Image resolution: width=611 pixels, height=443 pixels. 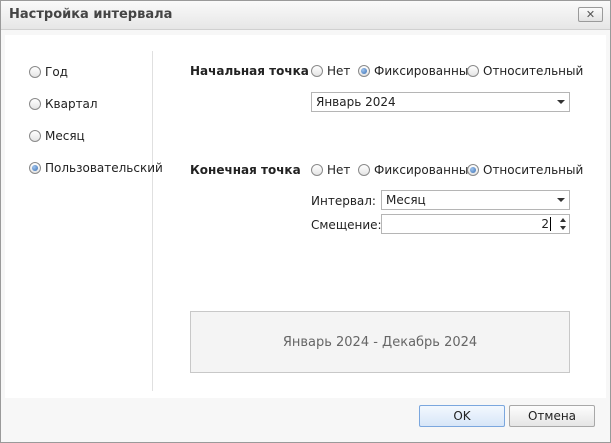 What do you see at coordinates (343, 201) in the screenshot?
I see `interval-label: Интервал:` at bounding box center [343, 201].